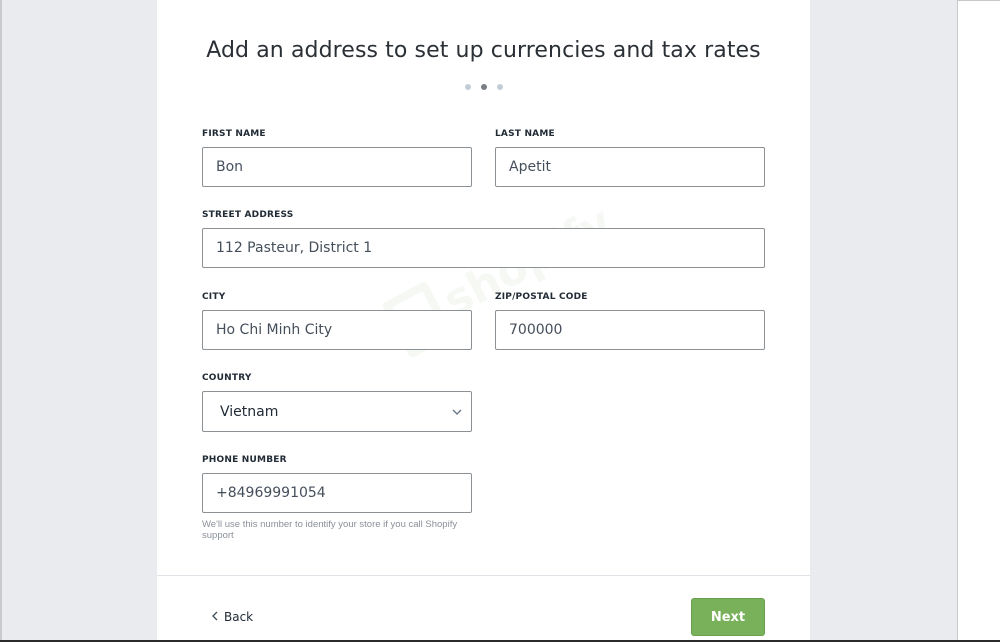 Image resolution: width=1000 pixels, height=642 pixels. Describe the element at coordinates (483, 575) in the screenshot. I see `footer-divider` at that location.